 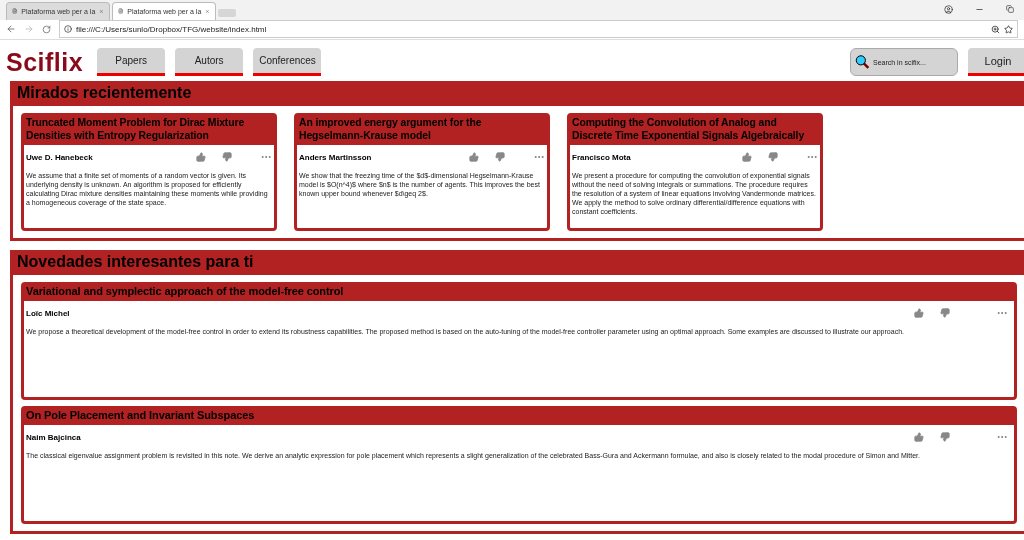 What do you see at coordinates (519, 293) in the screenshot?
I see `paper-title: Variational and symplectic approach of the model-free control` at bounding box center [519, 293].